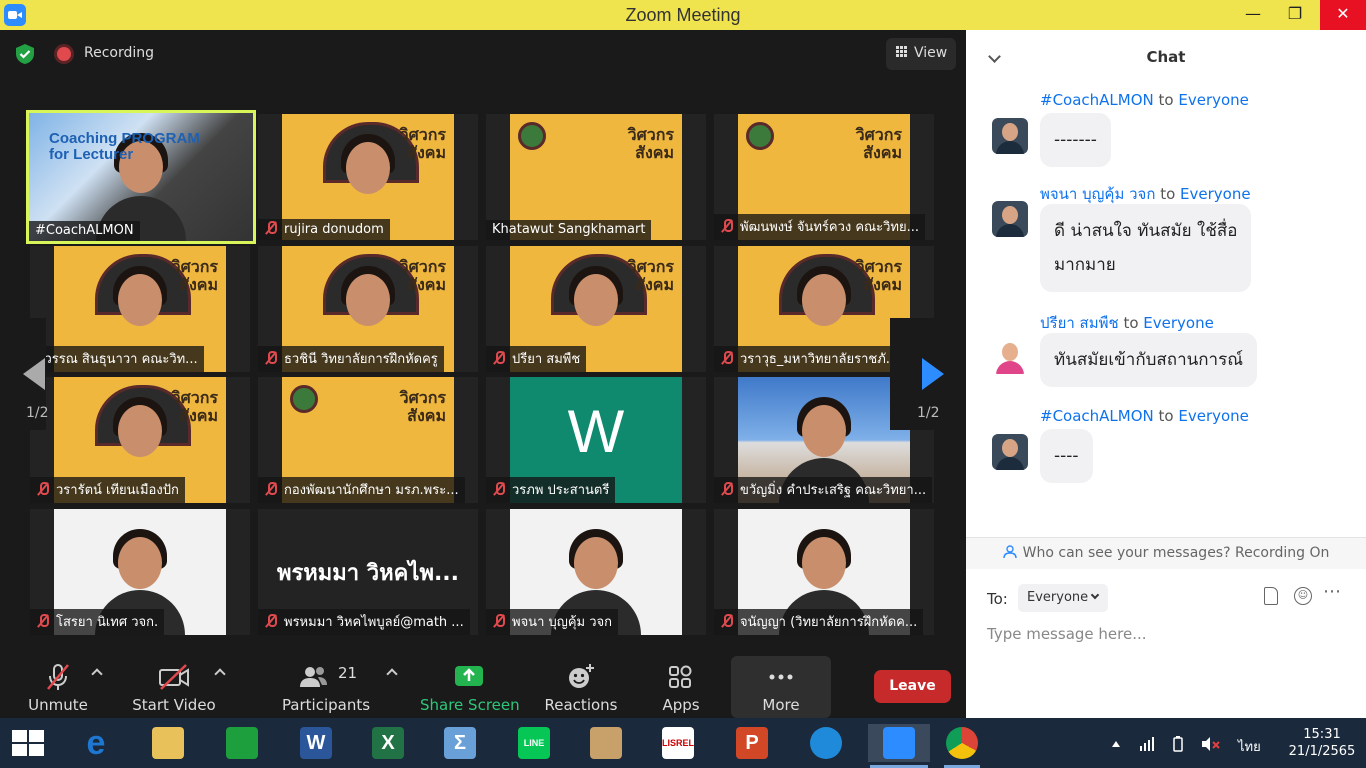  What do you see at coordinates (1166, 553) in the screenshot?
I see `privacy-notice: Who can see your messages? Recording On` at bounding box center [1166, 553].